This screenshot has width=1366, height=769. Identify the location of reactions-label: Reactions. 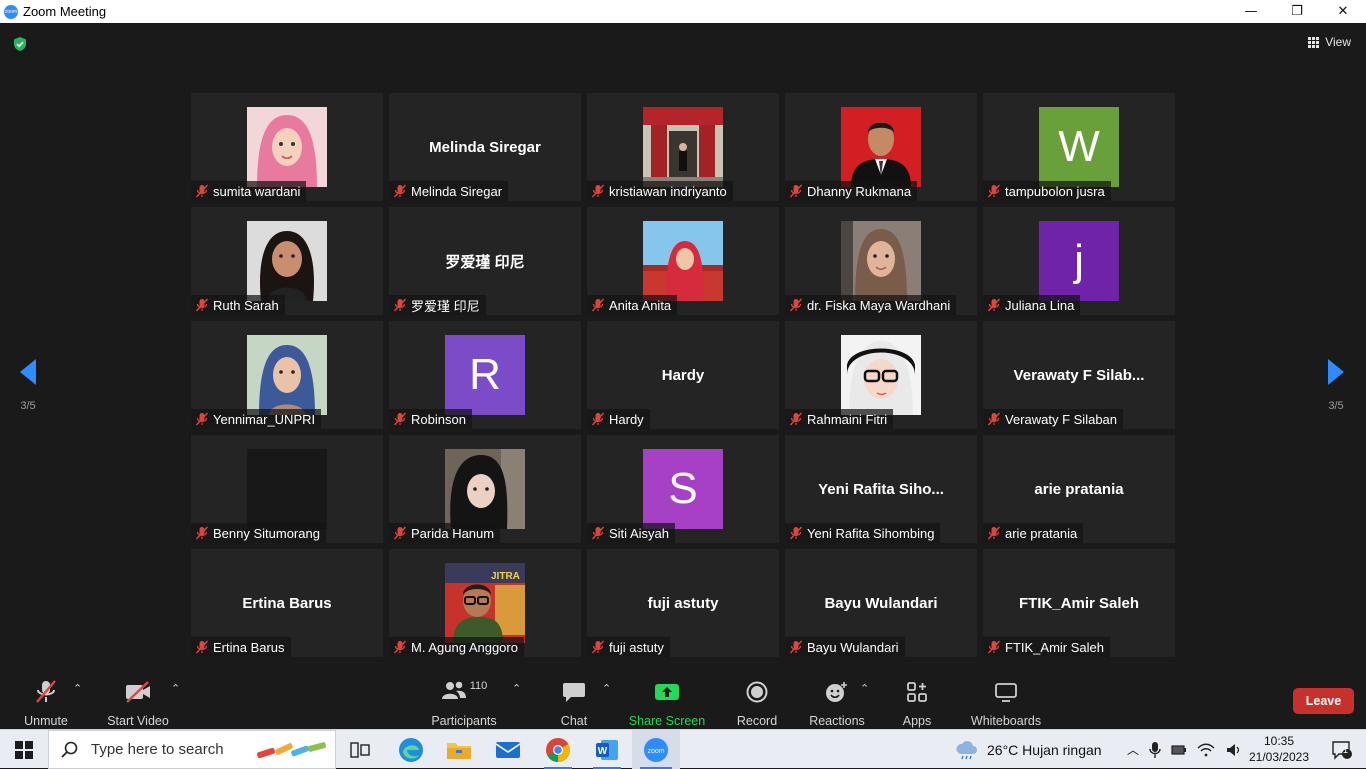
(837, 721).